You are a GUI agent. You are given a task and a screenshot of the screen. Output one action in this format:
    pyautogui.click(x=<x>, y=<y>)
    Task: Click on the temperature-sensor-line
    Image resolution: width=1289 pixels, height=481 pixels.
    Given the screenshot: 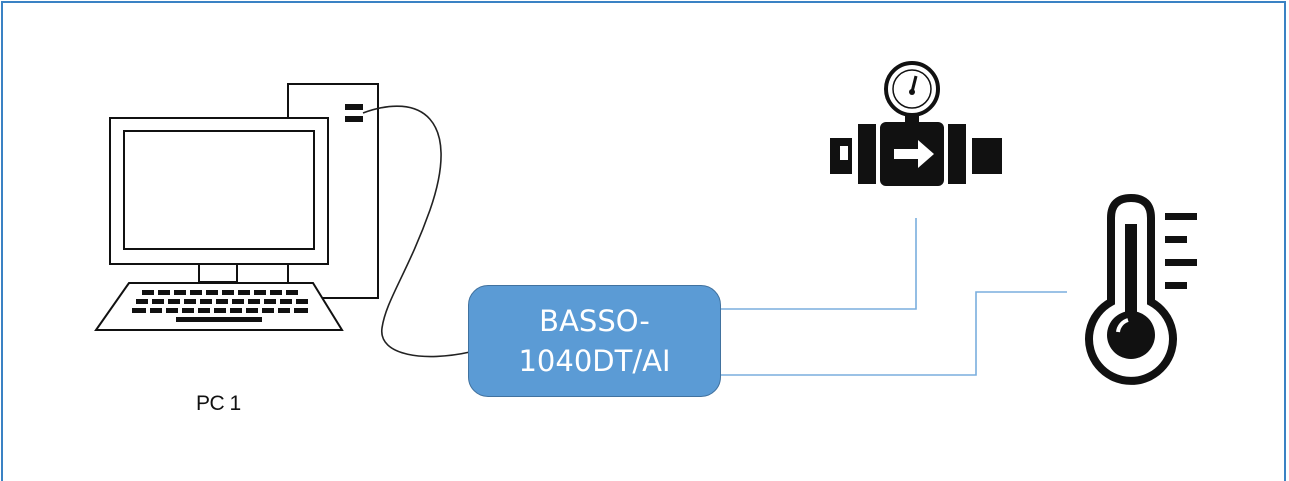 What is the action you would take?
    pyautogui.click(x=894, y=333)
    